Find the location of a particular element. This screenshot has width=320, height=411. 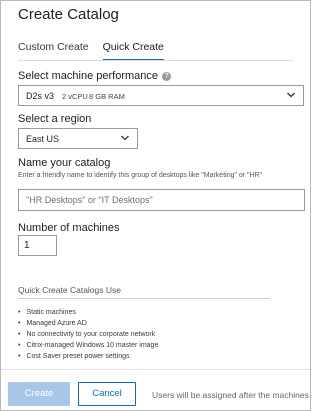

catalog-name-label: Name your catalog is located at coordinates (64, 163).